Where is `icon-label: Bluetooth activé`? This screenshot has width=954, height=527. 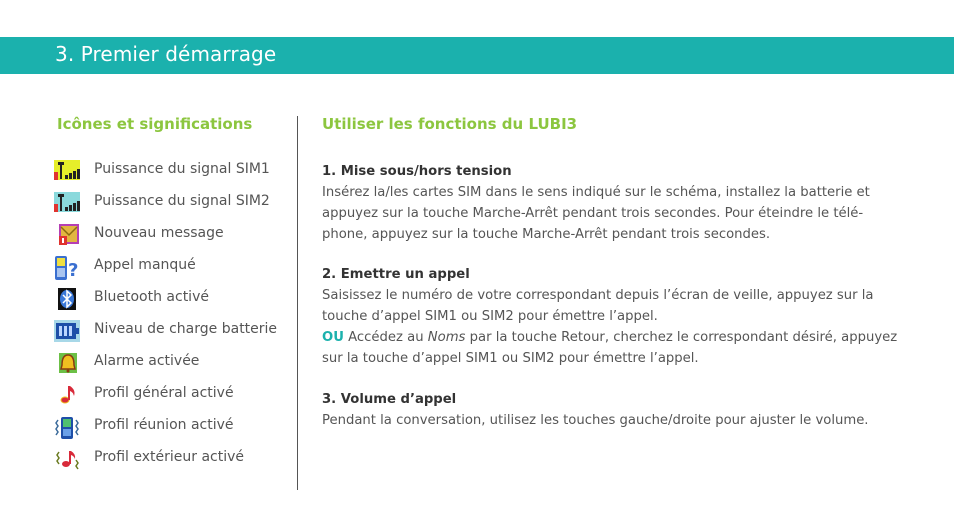 icon-label: Bluetooth activé is located at coordinates (151, 297).